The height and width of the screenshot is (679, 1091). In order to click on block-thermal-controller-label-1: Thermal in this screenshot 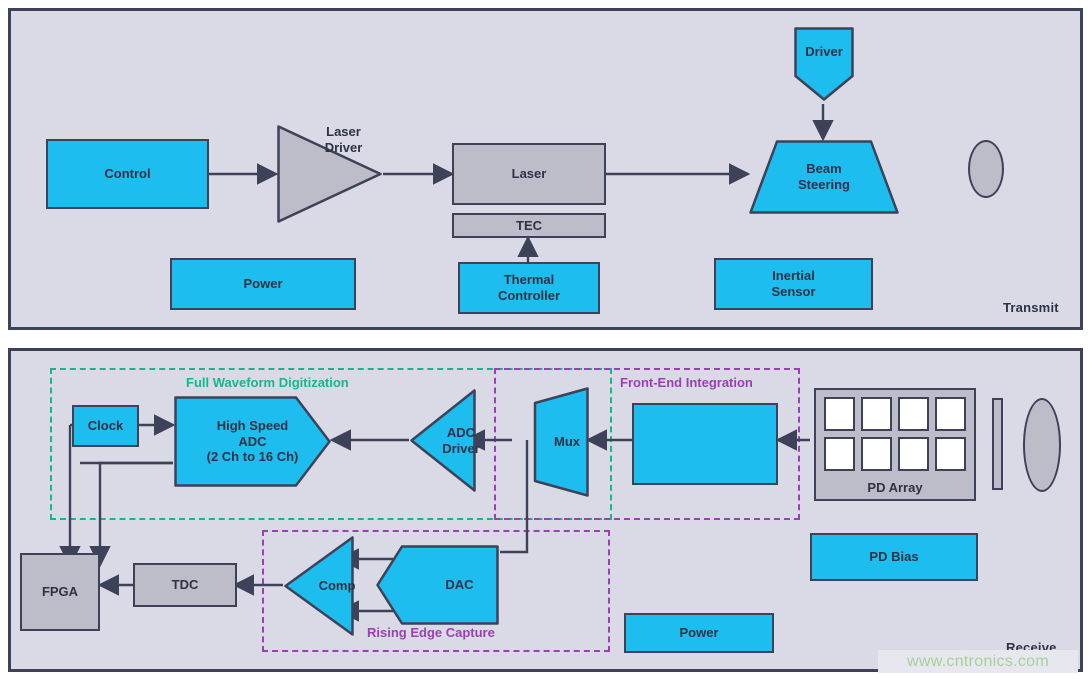, I will do `click(529, 280)`.